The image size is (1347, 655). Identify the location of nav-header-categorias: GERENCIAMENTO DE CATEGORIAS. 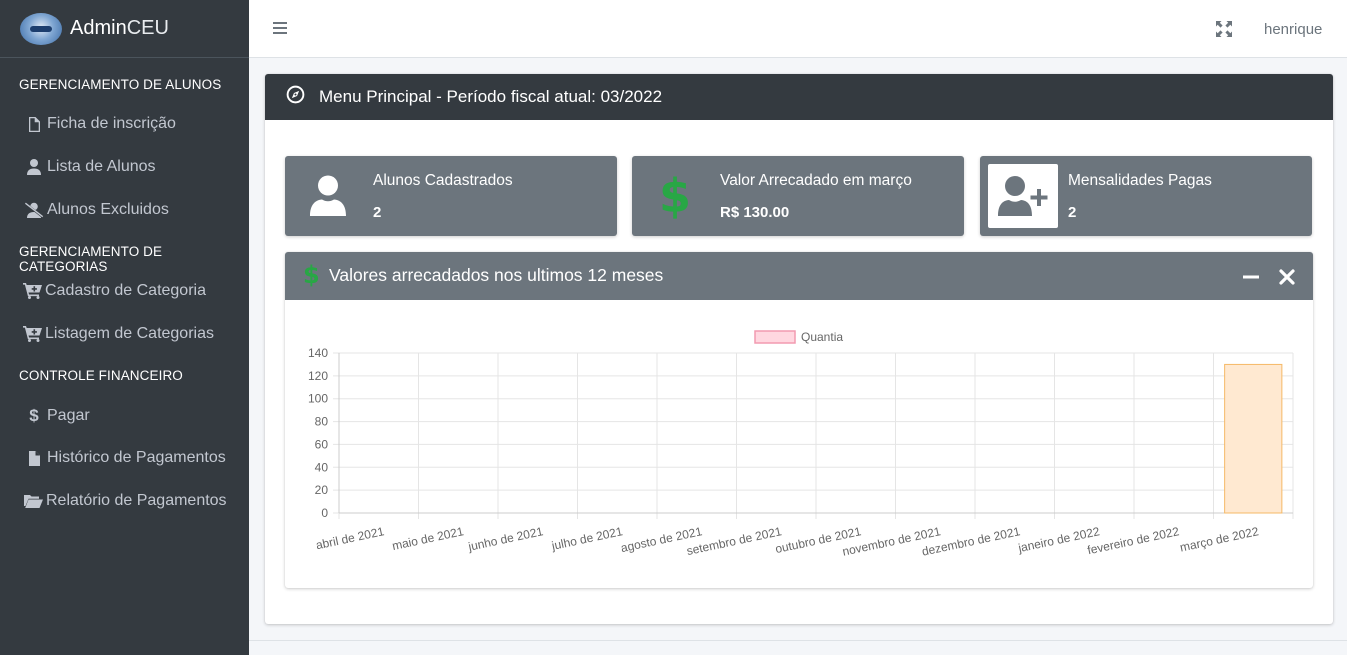
(91, 259).